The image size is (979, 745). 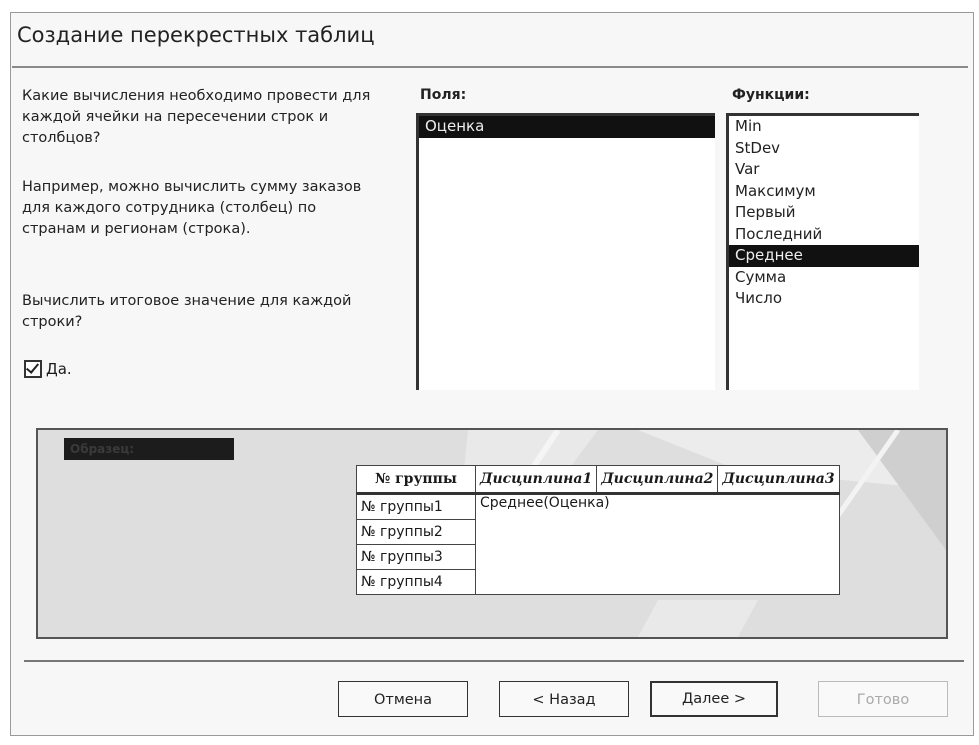 What do you see at coordinates (714, 699) in the screenshot?
I see `next-button: Далее >` at bounding box center [714, 699].